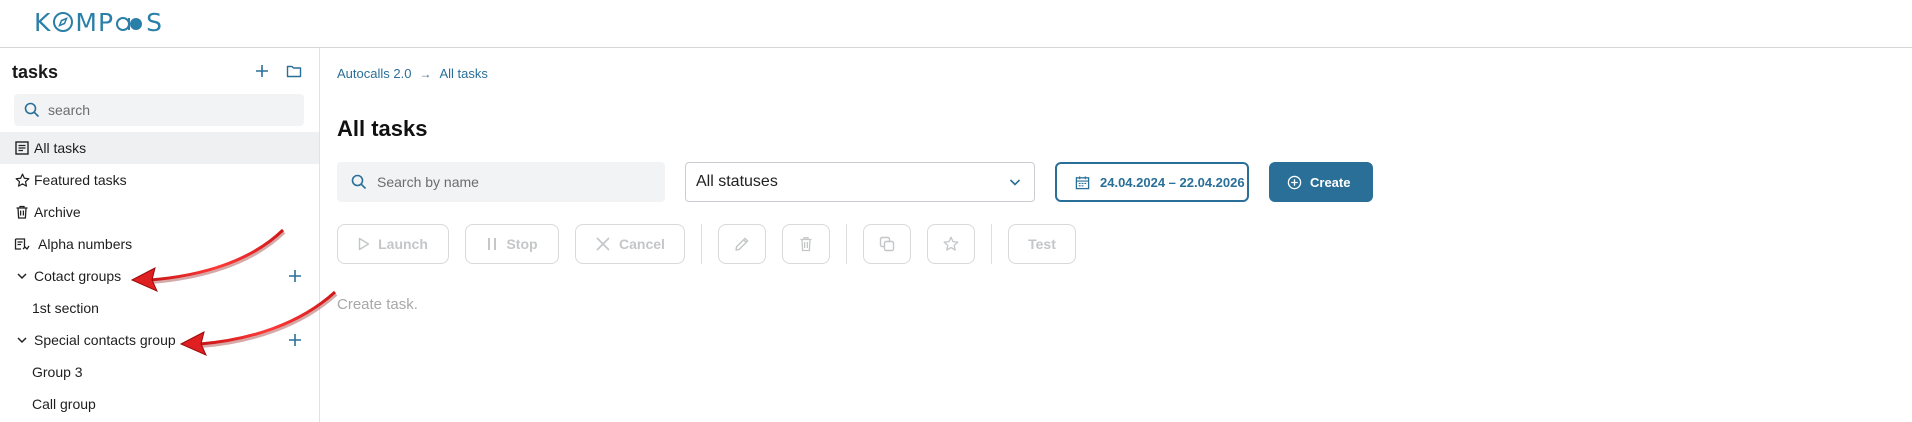 This screenshot has height=422, width=1912. What do you see at coordinates (129, 24) in the screenshot?
I see `double-a-icon` at bounding box center [129, 24].